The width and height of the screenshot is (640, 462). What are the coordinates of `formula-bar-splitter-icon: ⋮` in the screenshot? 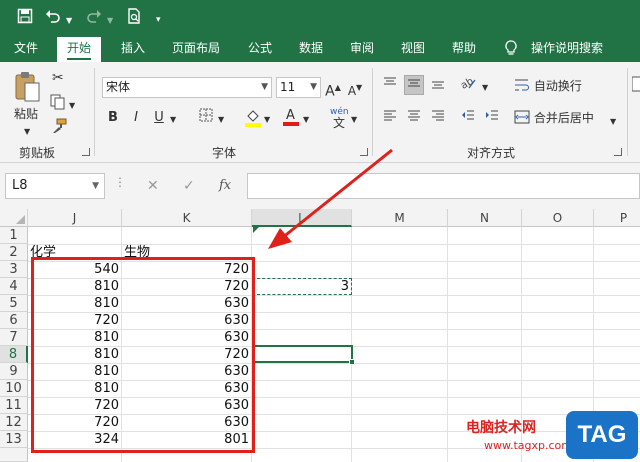 It's located at (120, 182).